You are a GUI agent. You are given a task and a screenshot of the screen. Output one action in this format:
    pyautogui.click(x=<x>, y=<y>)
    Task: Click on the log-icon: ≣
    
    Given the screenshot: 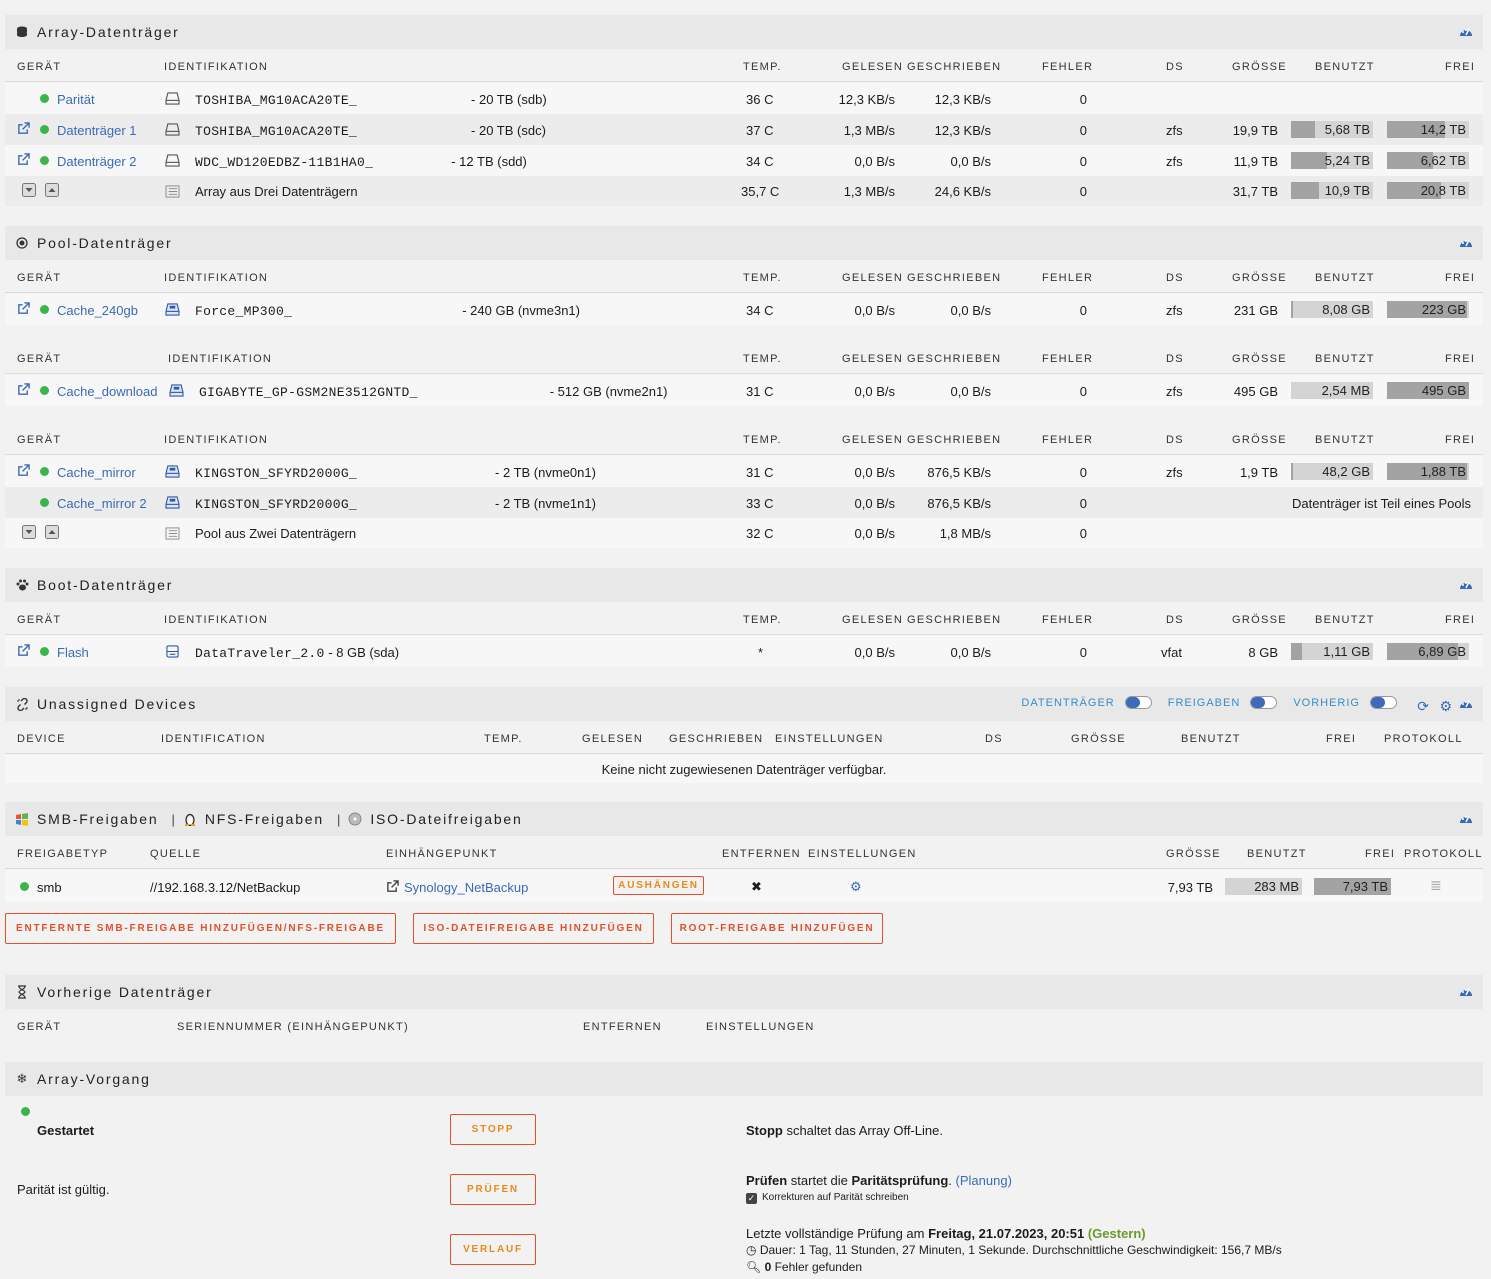 What is the action you would take?
    pyautogui.click(x=1436, y=885)
    